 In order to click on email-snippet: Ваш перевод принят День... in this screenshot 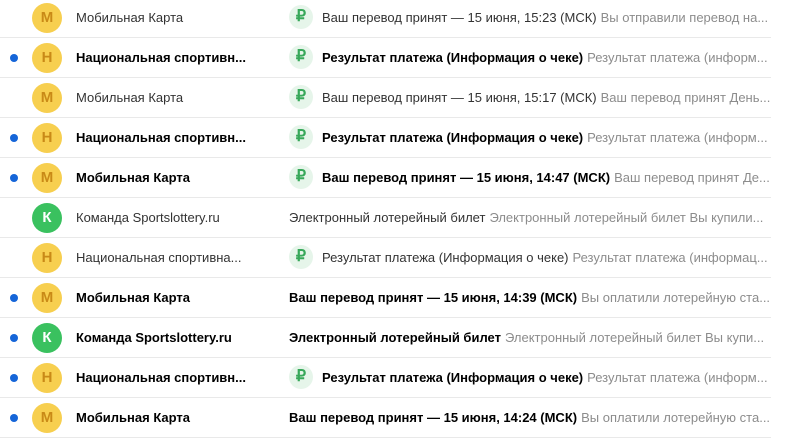, I will do `click(685, 97)`.